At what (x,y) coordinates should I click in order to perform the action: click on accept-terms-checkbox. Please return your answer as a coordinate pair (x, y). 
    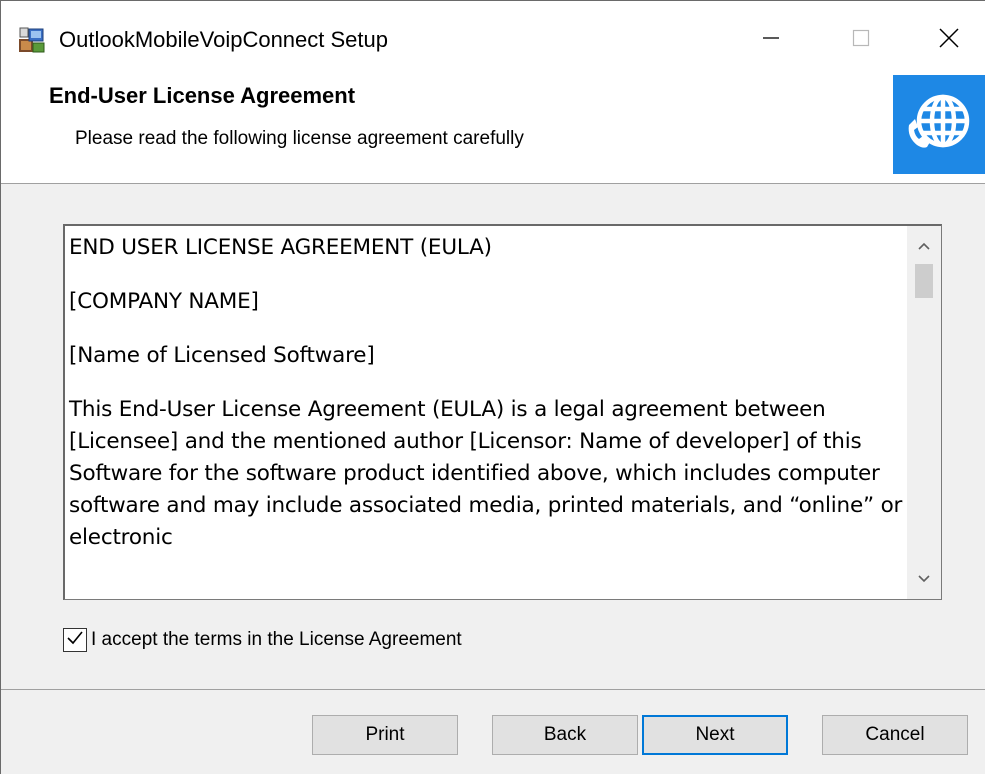
    Looking at the image, I should click on (75, 640).